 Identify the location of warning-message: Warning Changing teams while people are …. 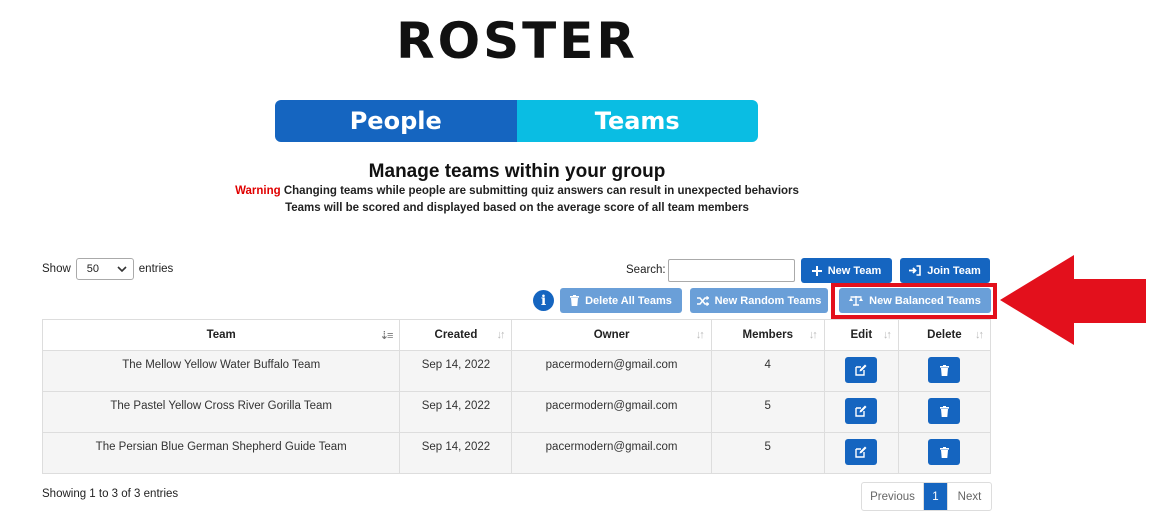
(517, 191).